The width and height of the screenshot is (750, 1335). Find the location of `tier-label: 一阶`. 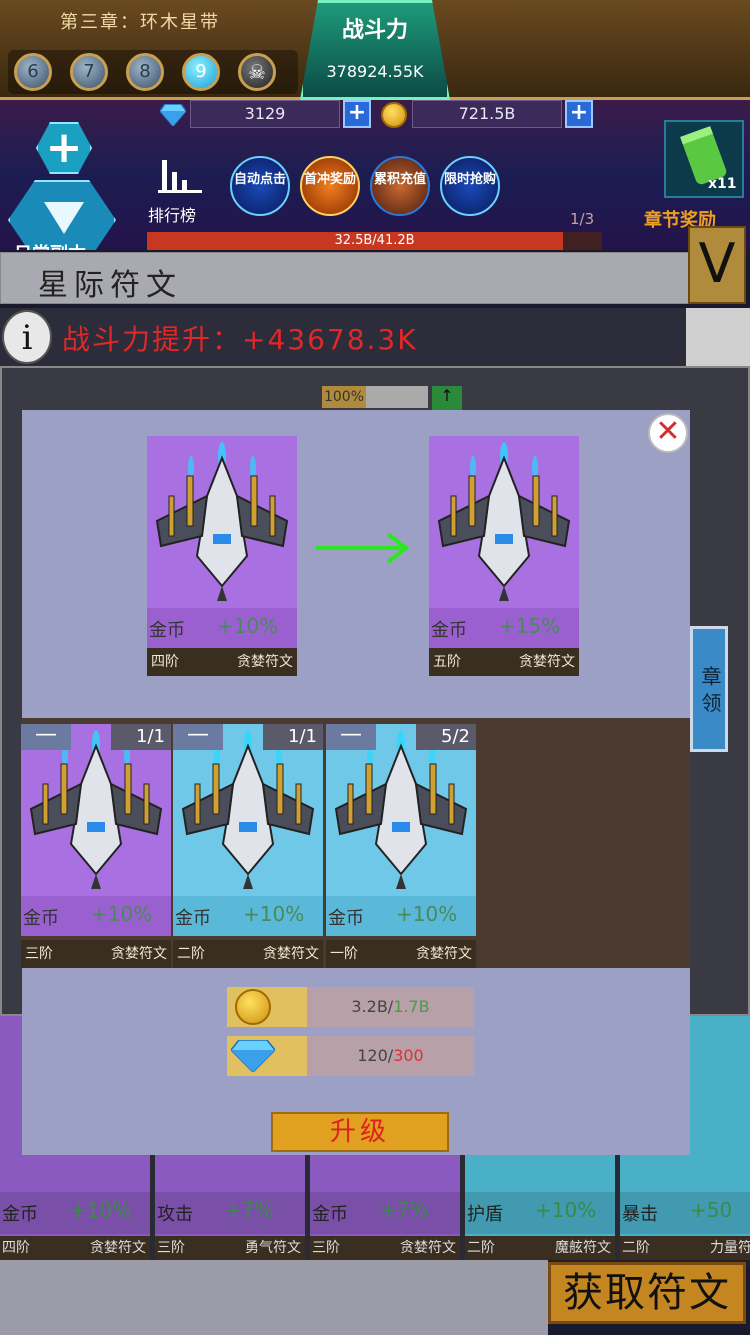

tier-label: 一阶 is located at coordinates (344, 954).